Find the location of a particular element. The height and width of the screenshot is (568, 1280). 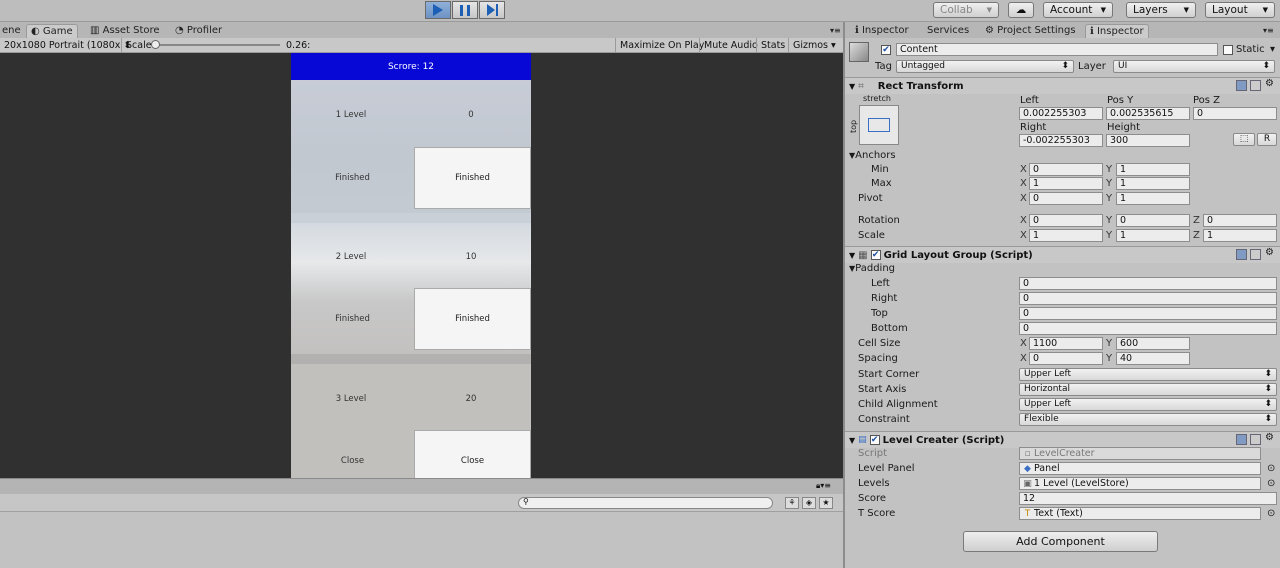

tab-inspector-active: ℹ Inspector is located at coordinates (1117, 31).